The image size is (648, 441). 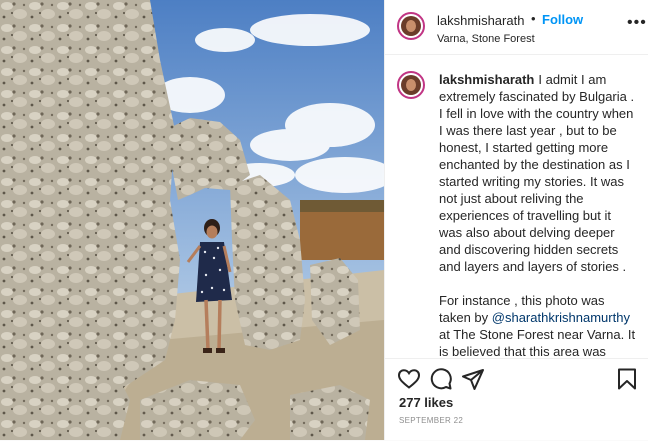 I want to click on location-link: Varna, Stone Forest, so click(x=486, y=39).